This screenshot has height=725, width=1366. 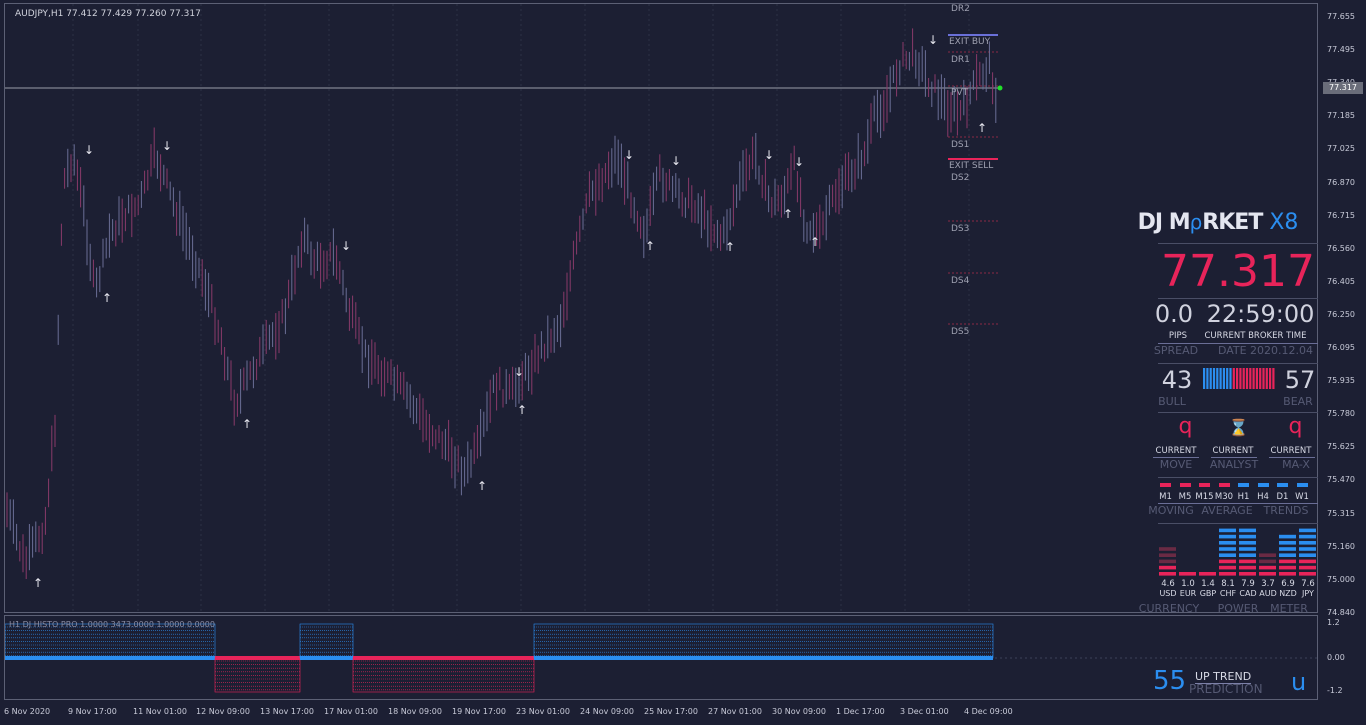 I want to click on histogram-block, so click(x=326, y=641).